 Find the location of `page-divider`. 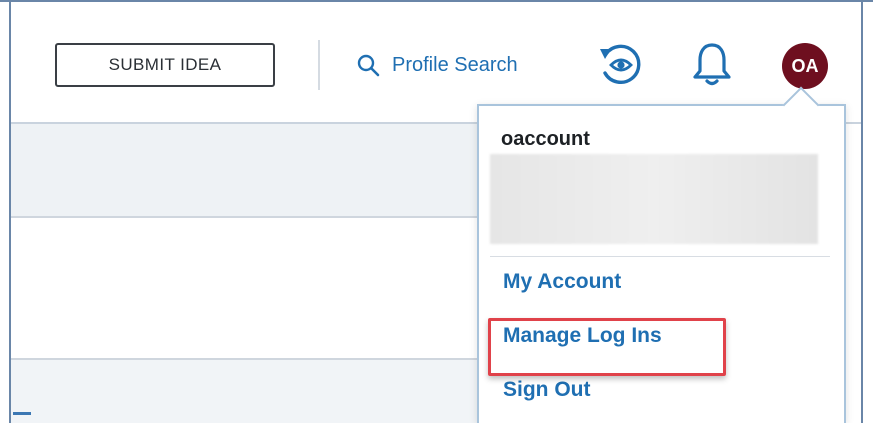

page-divider is located at coordinates (246, 217).